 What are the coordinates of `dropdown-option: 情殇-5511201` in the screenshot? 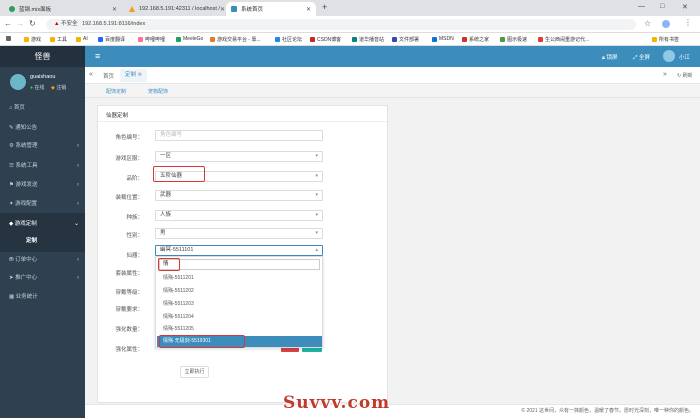 It's located at (239, 278).